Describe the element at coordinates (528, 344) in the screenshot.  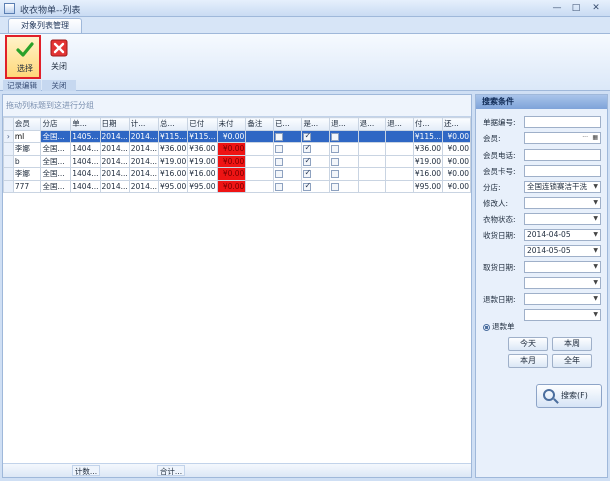
I see `today-button: 今天` at that location.